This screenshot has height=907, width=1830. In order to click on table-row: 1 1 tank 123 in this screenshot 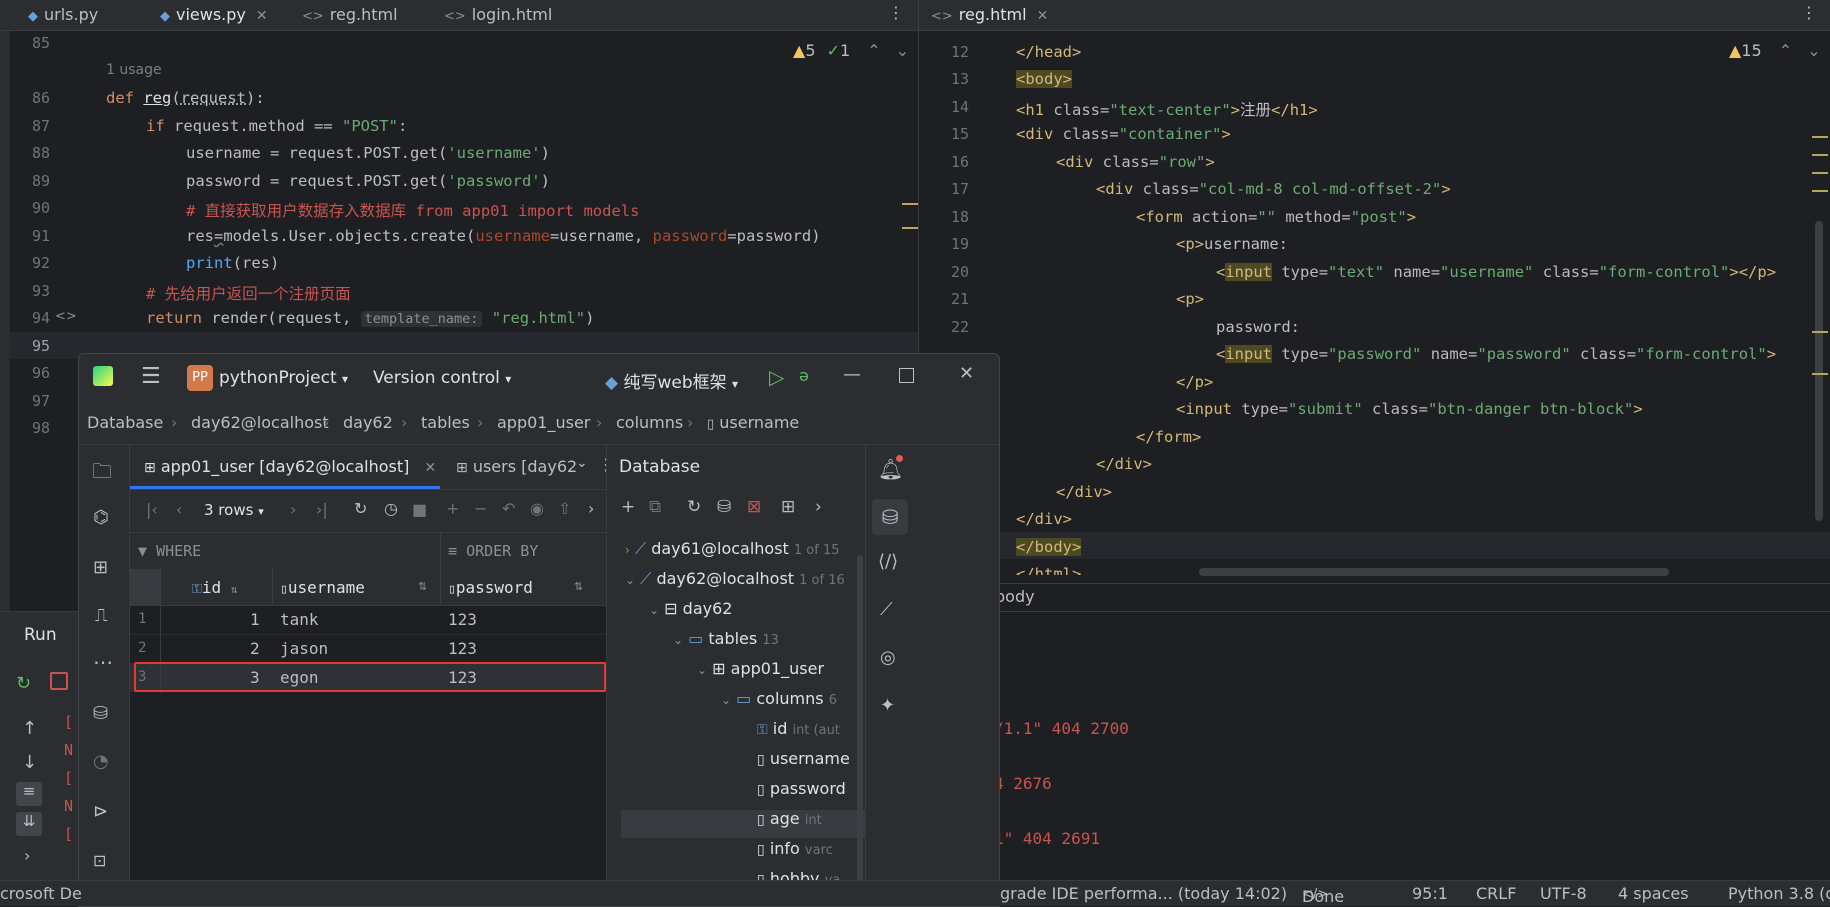, I will do `click(368, 620)`.